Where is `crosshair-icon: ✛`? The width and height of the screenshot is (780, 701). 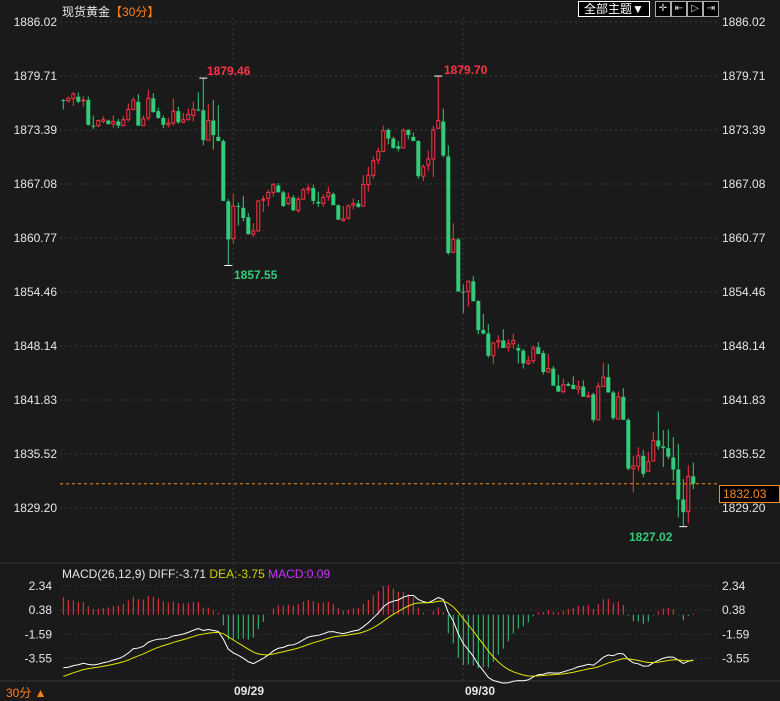 crosshair-icon: ✛ is located at coordinates (663, 9).